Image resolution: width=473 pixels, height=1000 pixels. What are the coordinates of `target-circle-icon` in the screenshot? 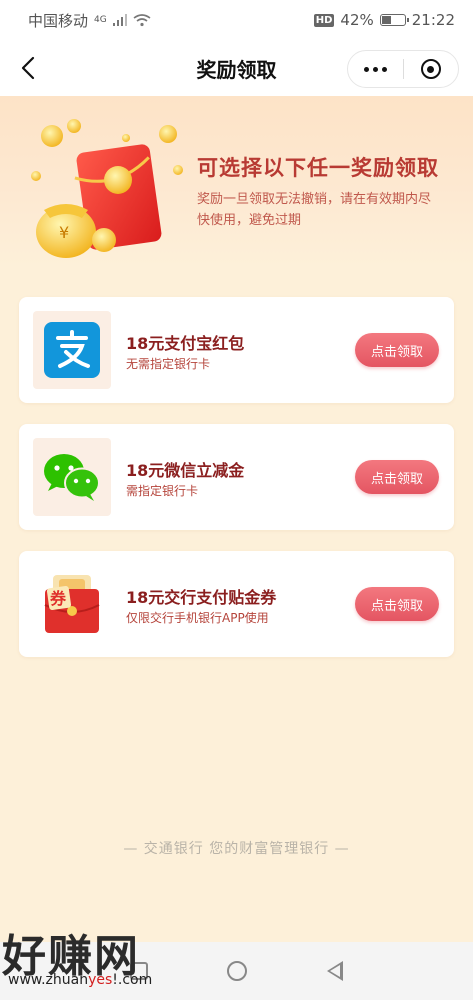 It's located at (430, 69).